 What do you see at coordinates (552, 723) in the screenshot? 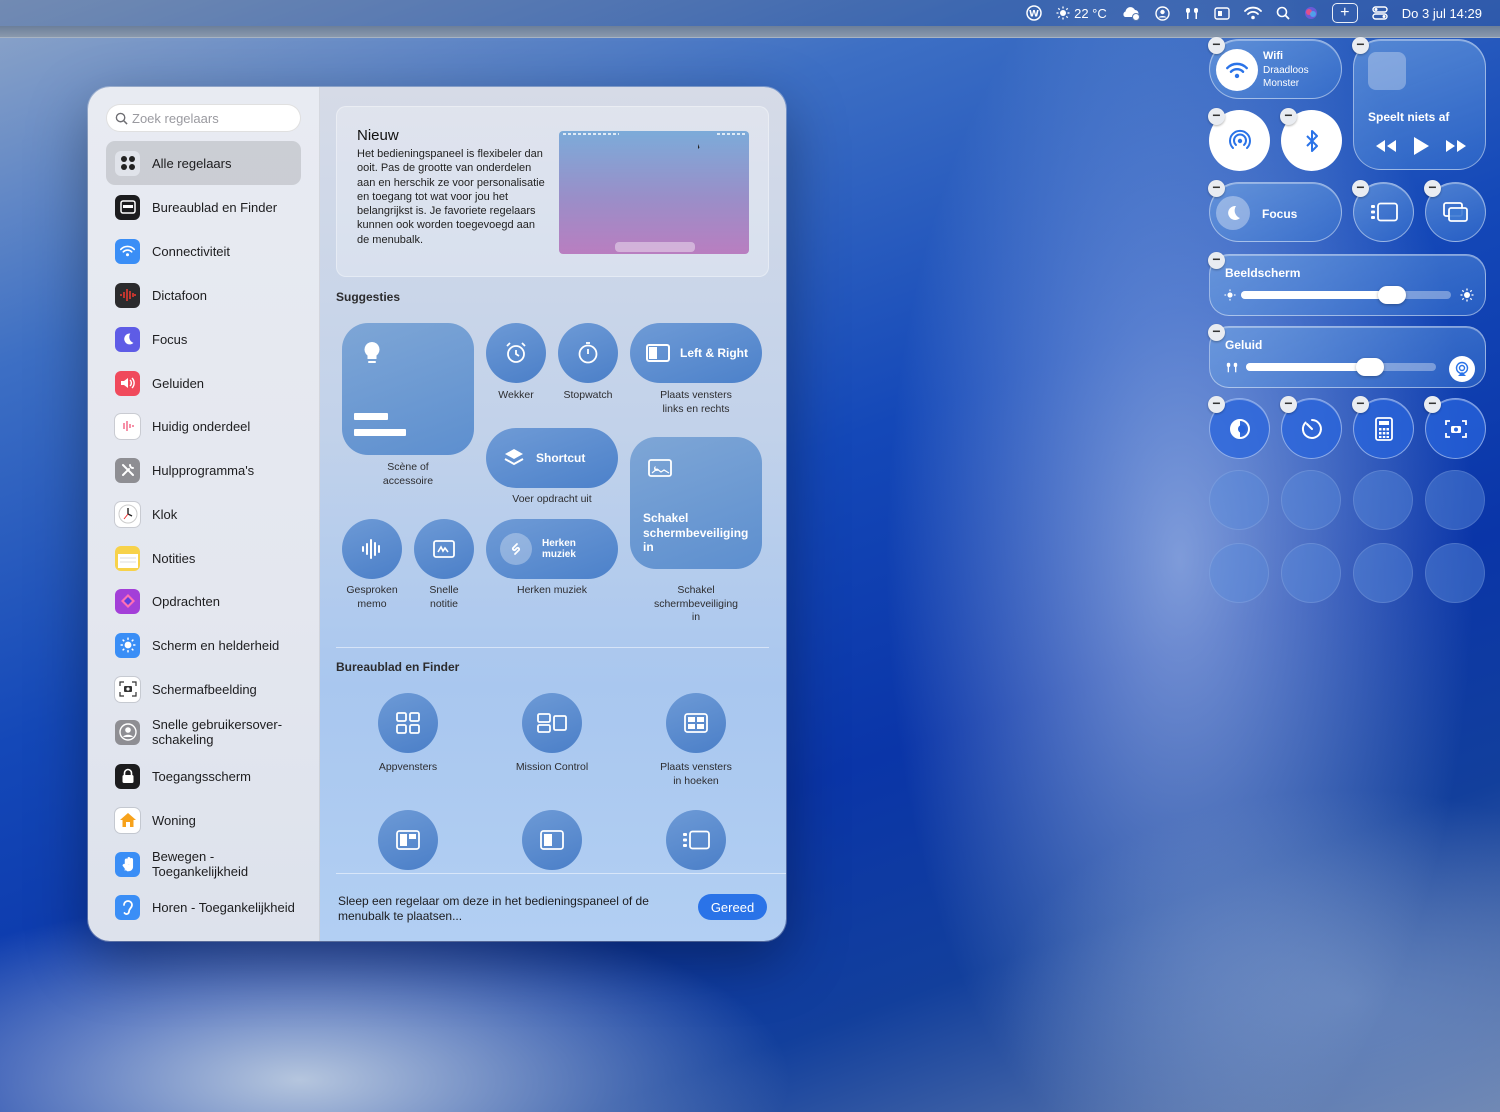
I see `mission-control-control` at bounding box center [552, 723].